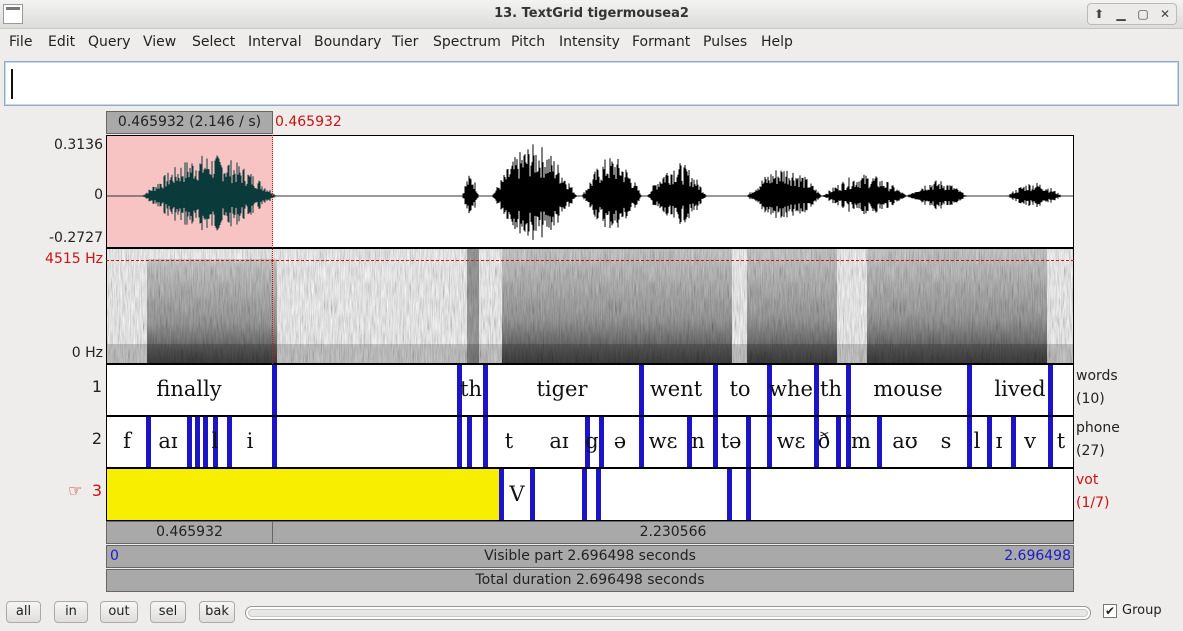 Image resolution: width=1183 pixels, height=631 pixels. What do you see at coordinates (1165, 14) in the screenshot?
I see `close-icon: ✕` at bounding box center [1165, 14].